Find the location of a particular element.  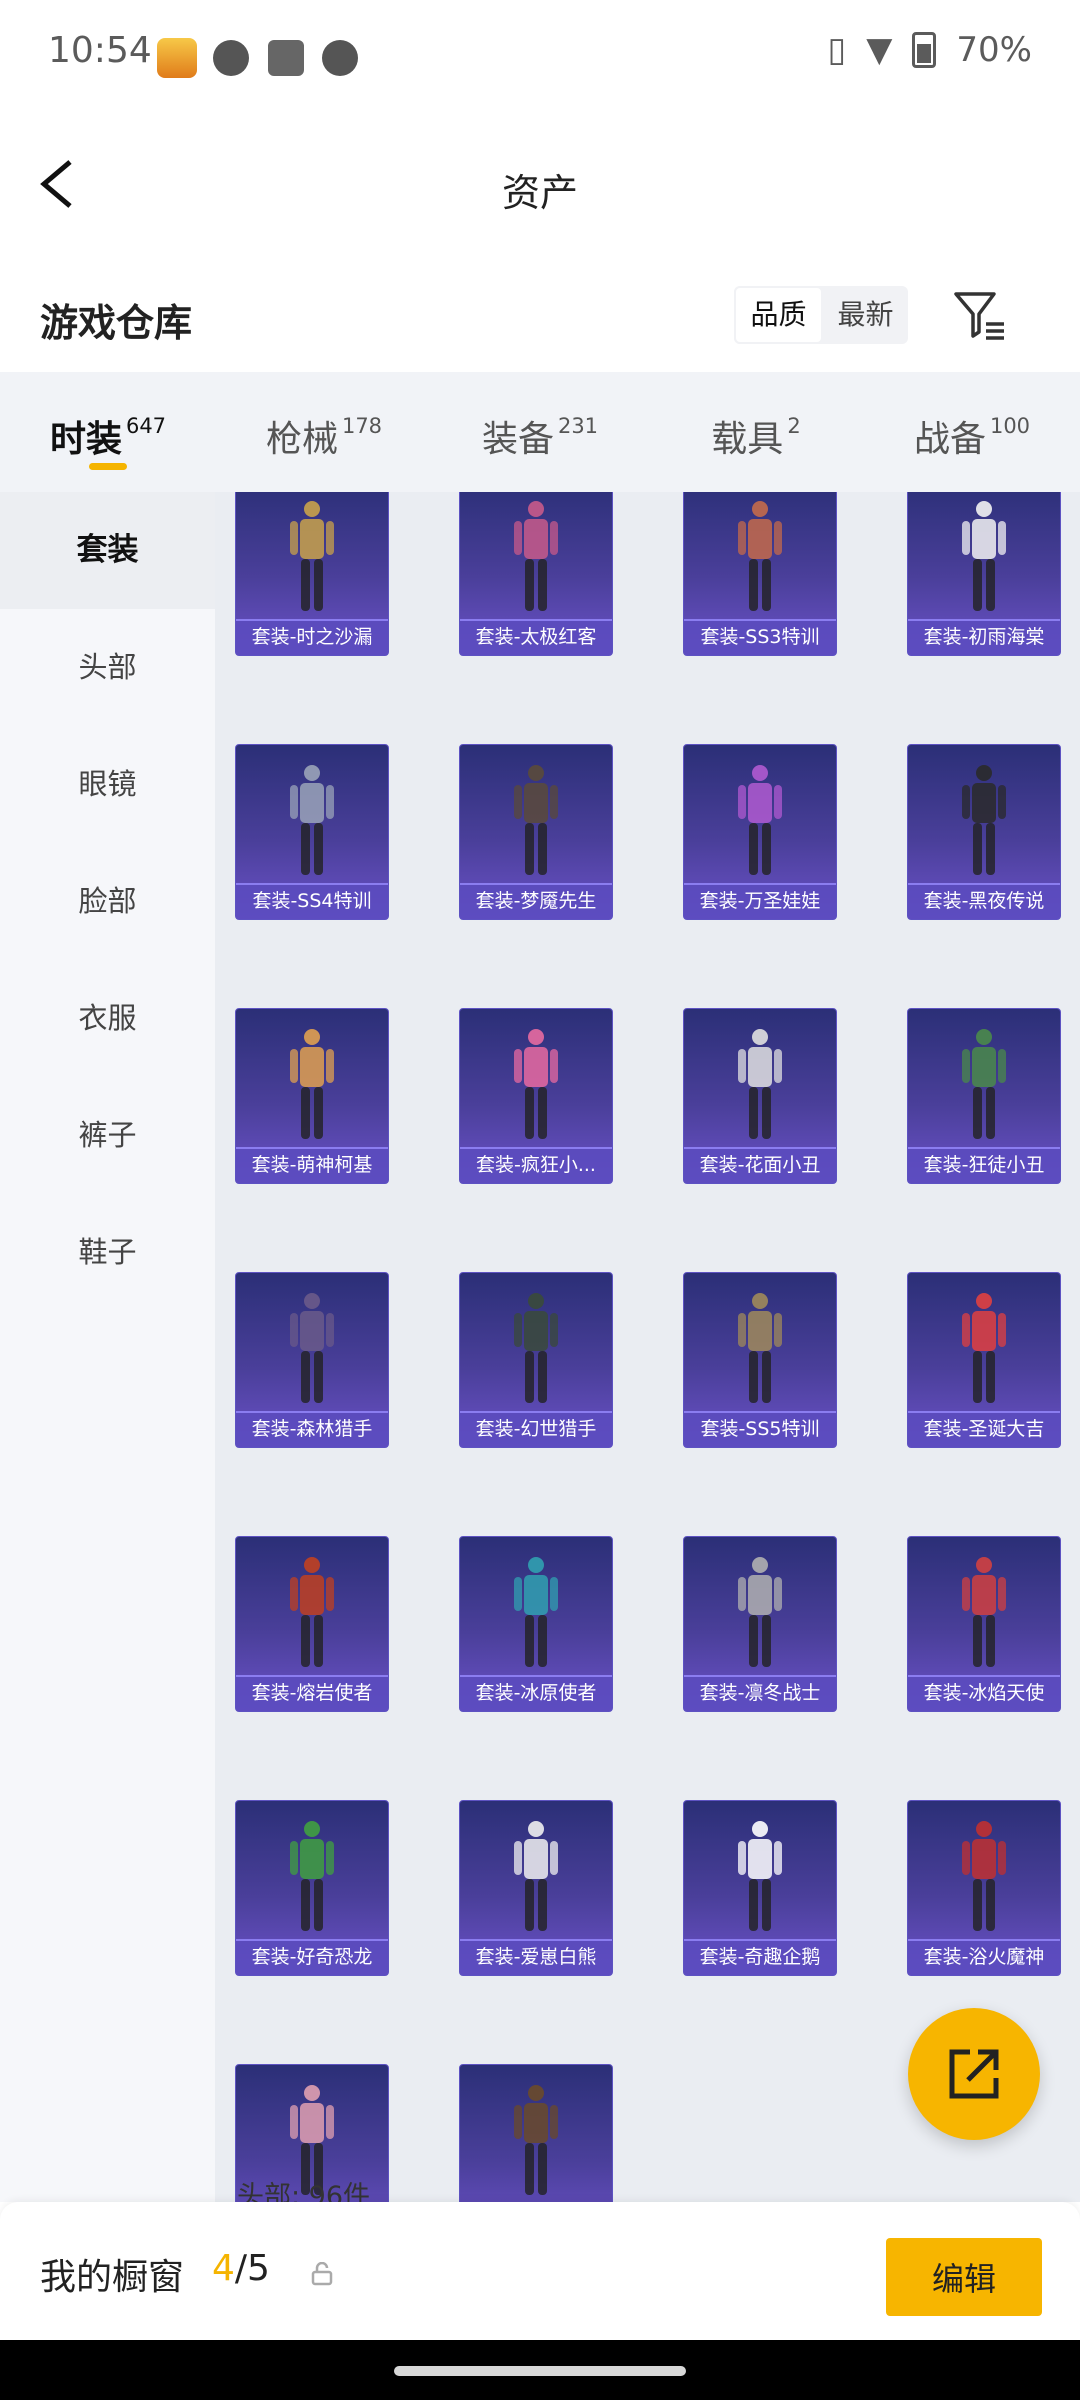

home-gesture-handle is located at coordinates (540, 2371).